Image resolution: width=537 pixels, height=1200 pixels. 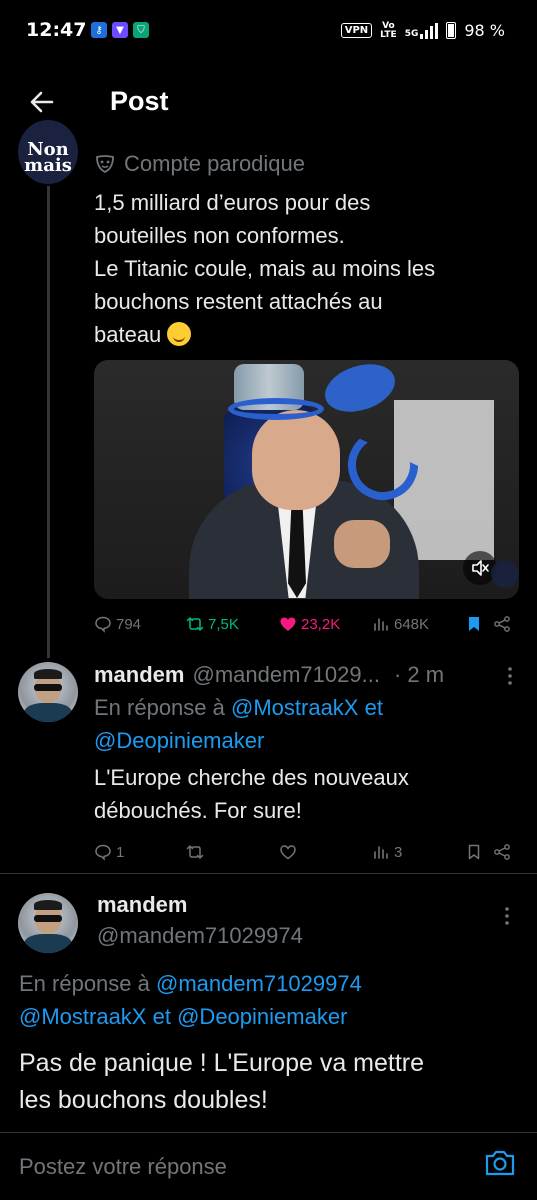 What do you see at coordinates (222, 1063) in the screenshot?
I see `focused-text-line: Pas de panique ! L'Europe va mettre` at bounding box center [222, 1063].